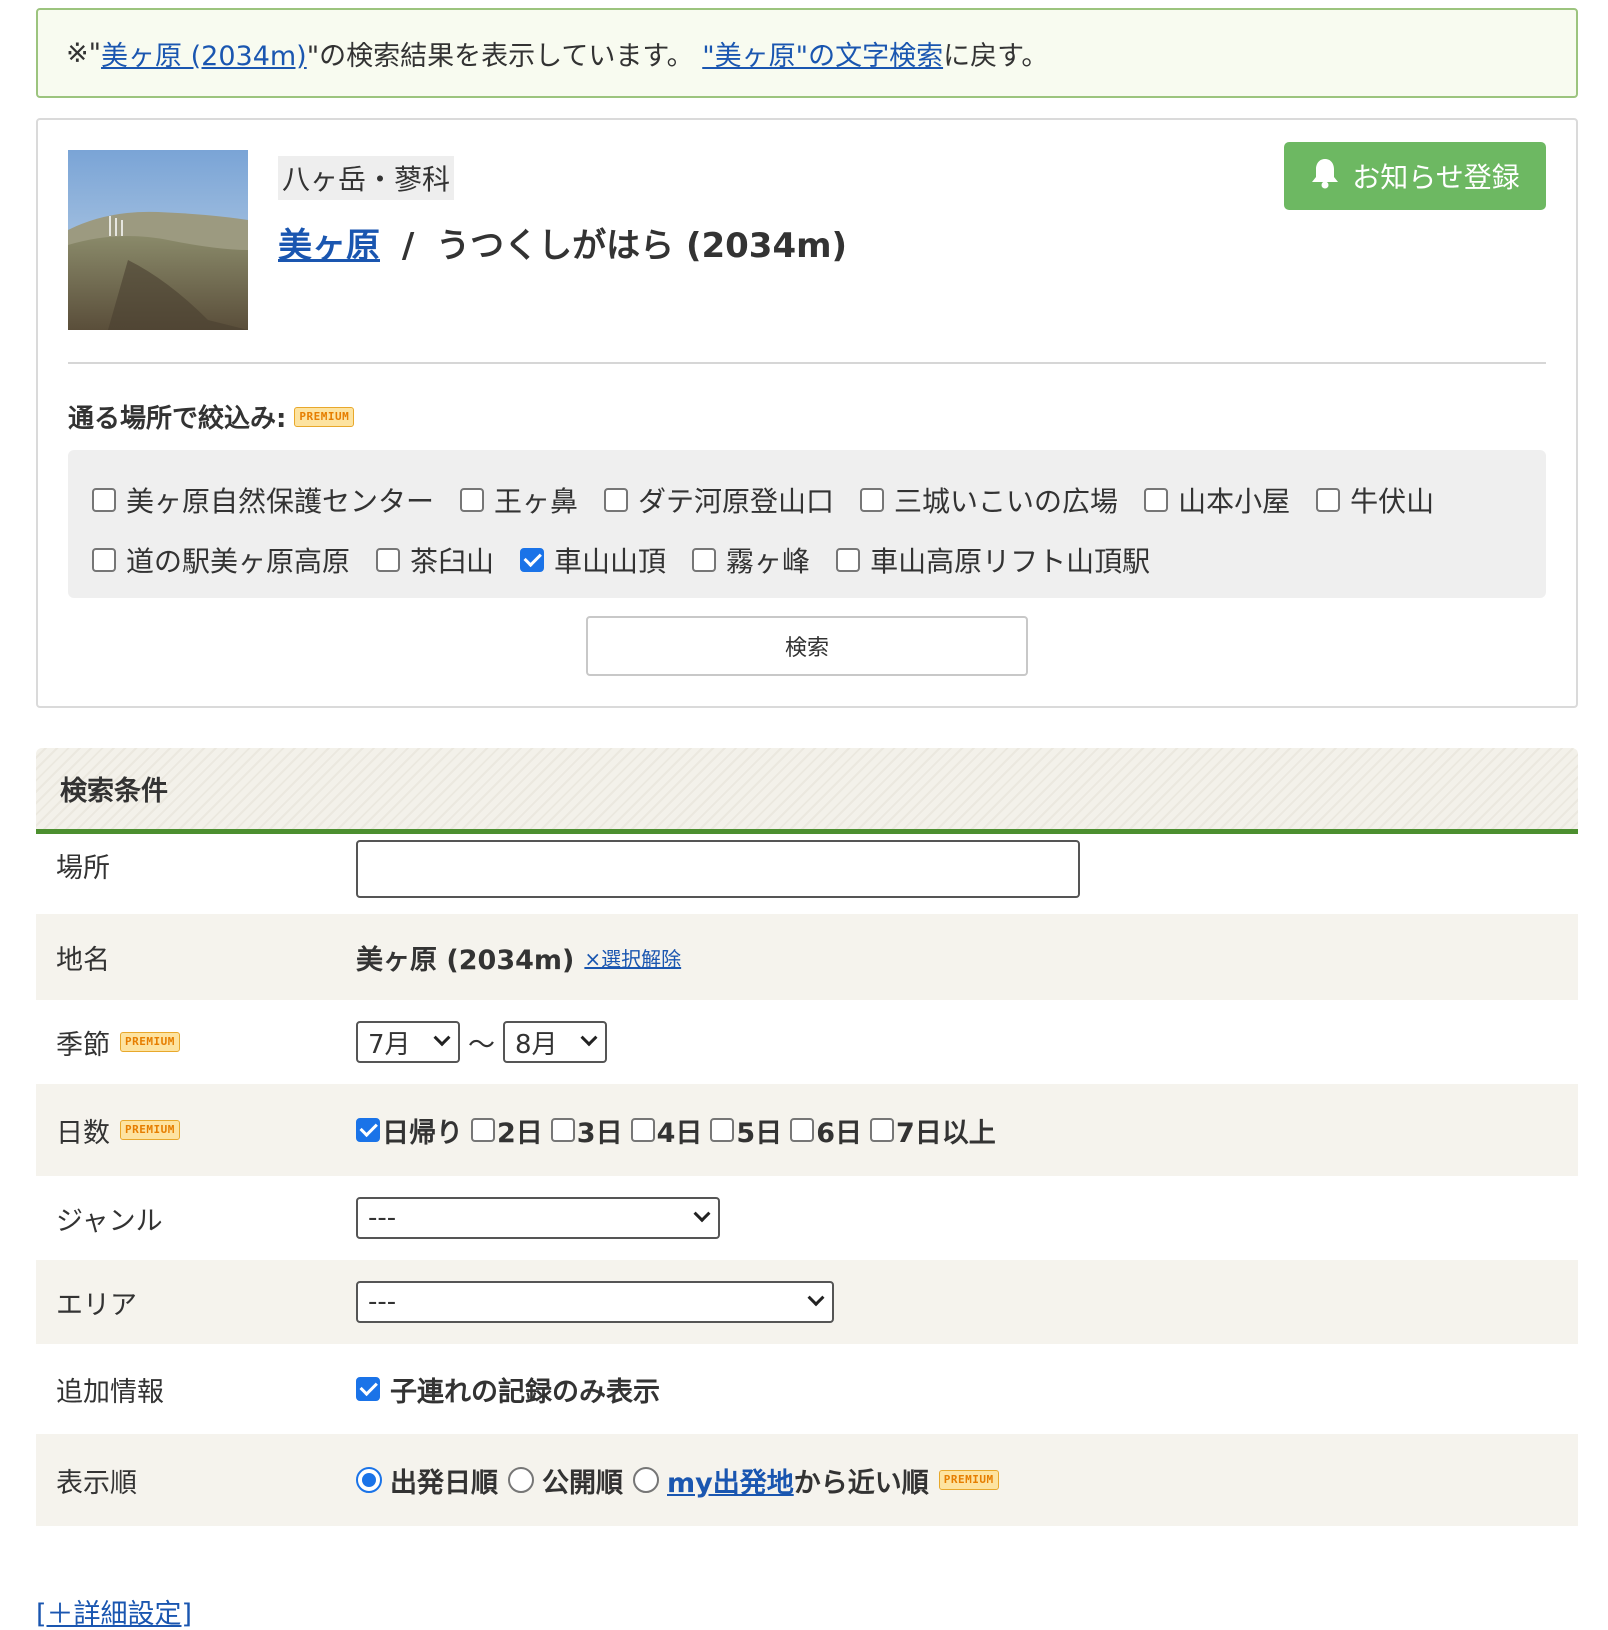 This screenshot has height=1630, width=1608. I want to click on place-option: 山本小屋, so click(1217, 500).